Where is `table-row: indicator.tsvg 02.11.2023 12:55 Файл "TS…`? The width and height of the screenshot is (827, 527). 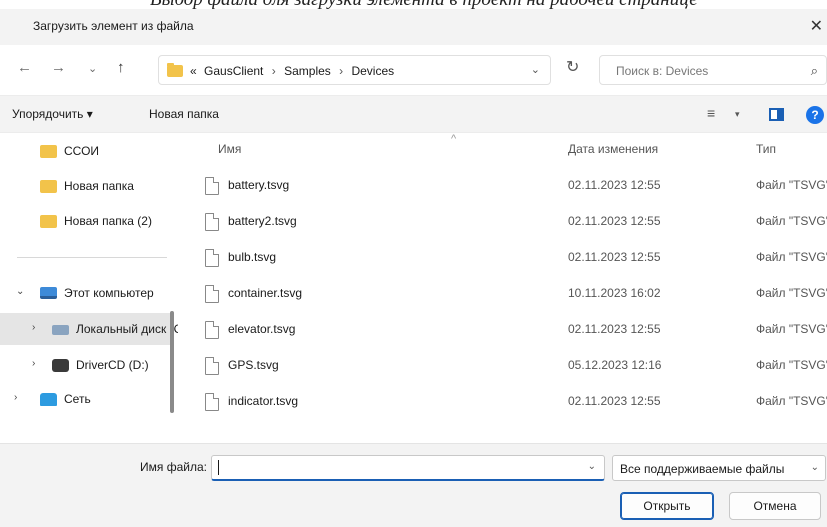
table-row: indicator.tsvg 02.11.2023 12:55 Файл "TS… is located at coordinates (505, 402).